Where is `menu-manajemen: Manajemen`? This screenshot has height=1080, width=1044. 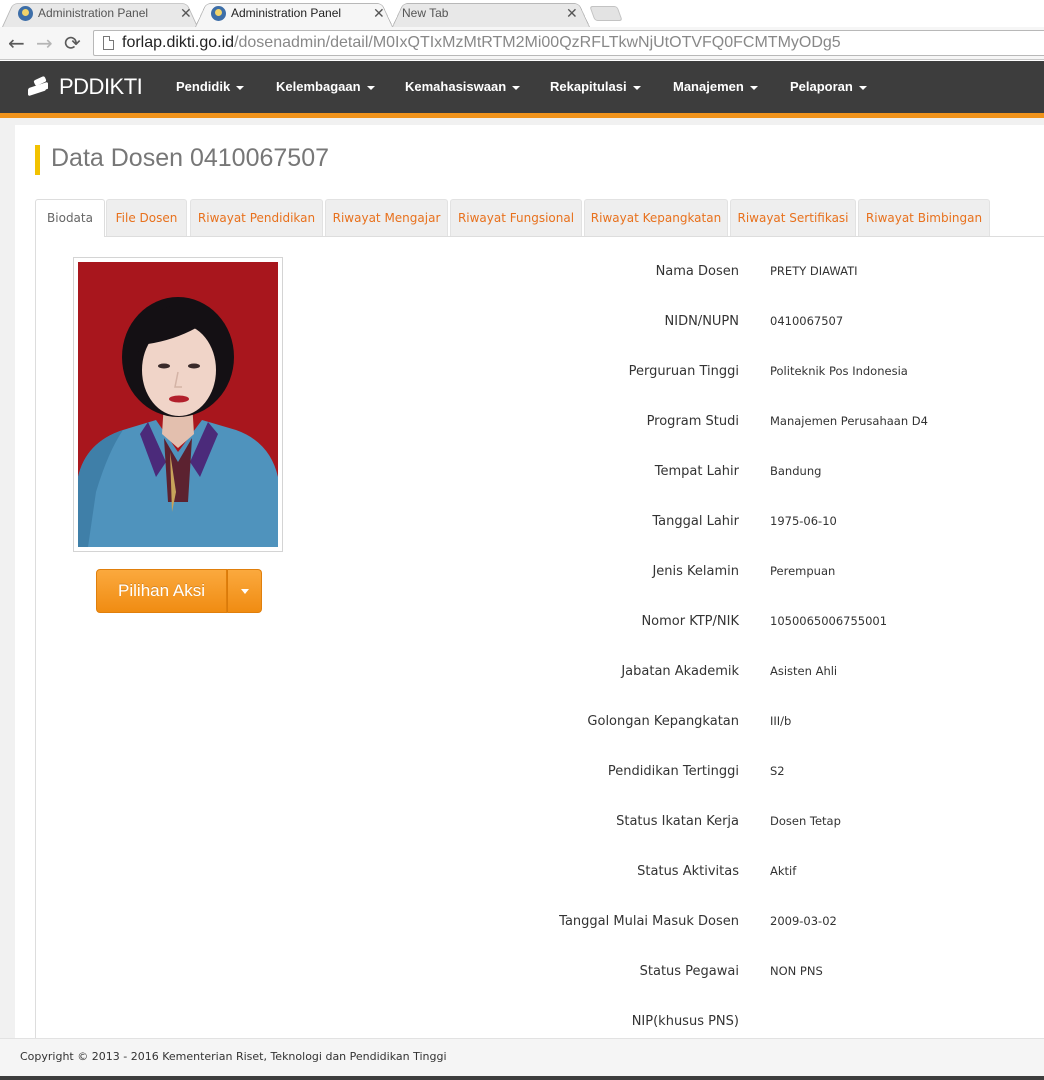 menu-manajemen: Manajemen is located at coordinates (715, 87).